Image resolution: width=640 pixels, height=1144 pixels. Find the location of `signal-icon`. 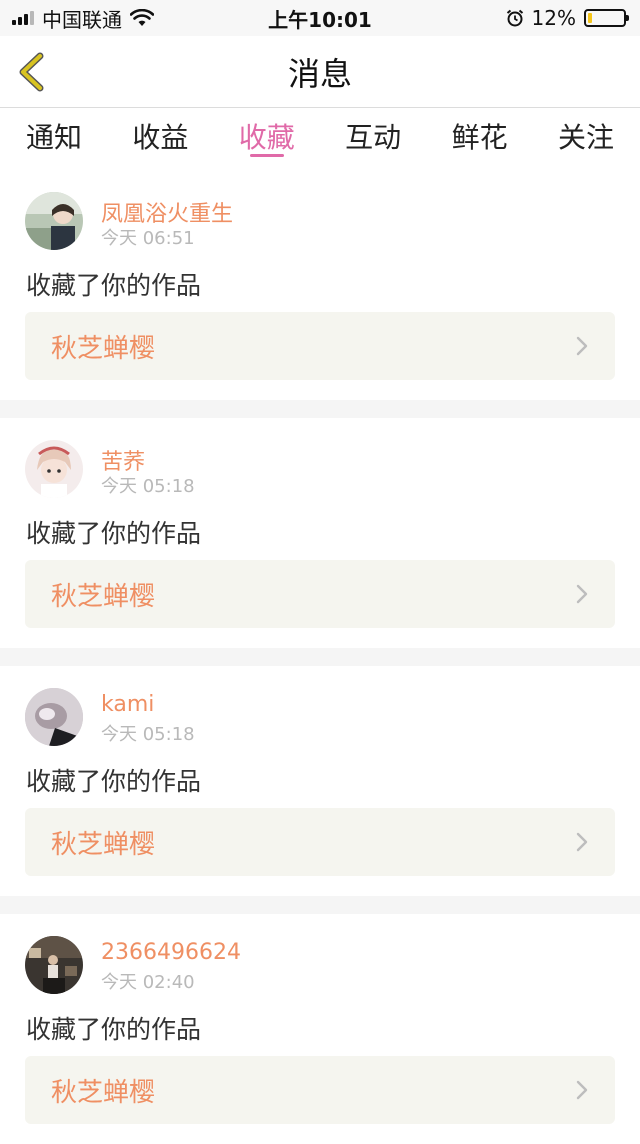

signal-icon is located at coordinates (23, 18).